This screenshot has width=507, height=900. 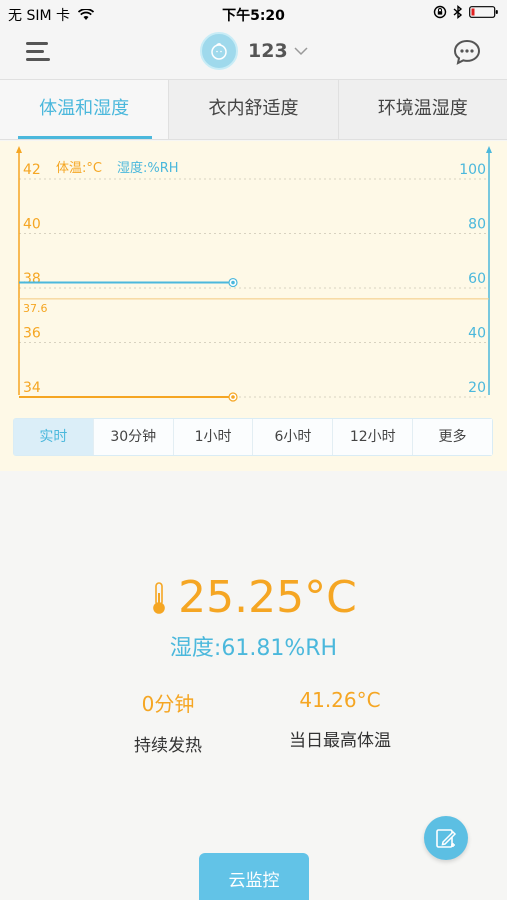 What do you see at coordinates (466, 12) in the screenshot?
I see `status-right` at bounding box center [466, 12].